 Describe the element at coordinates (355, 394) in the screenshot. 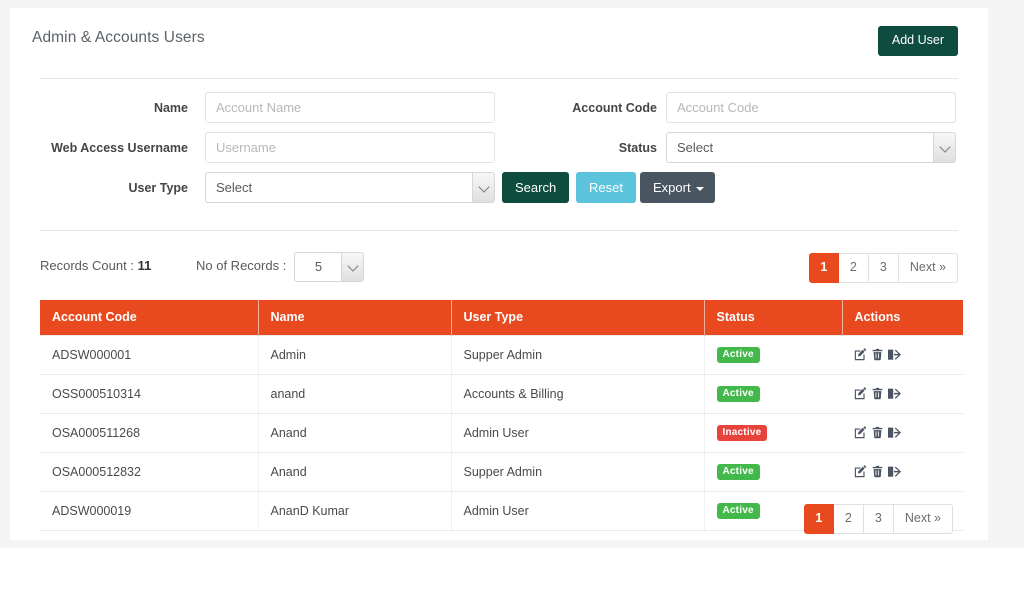

I see `cell-name: anand` at that location.